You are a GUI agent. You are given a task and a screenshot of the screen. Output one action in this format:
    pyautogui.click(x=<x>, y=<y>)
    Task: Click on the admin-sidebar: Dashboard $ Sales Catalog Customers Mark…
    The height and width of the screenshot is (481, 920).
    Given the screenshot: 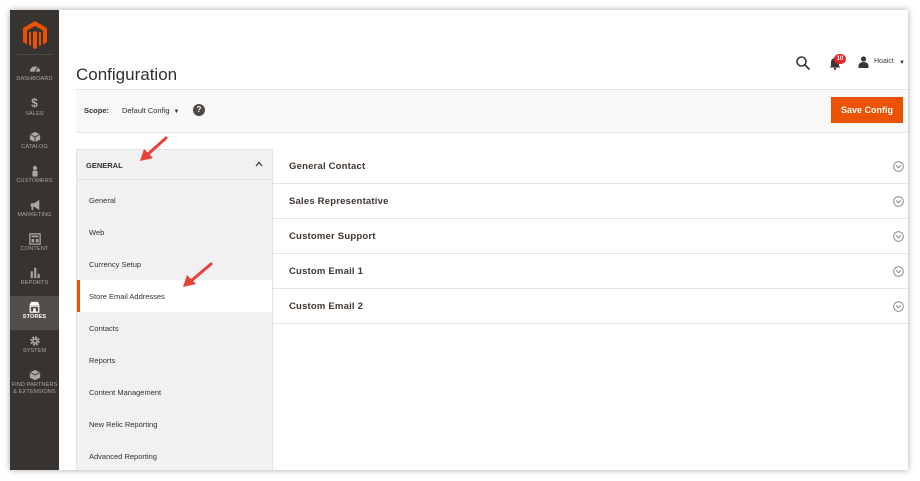 What is the action you would take?
    pyautogui.click(x=34, y=240)
    